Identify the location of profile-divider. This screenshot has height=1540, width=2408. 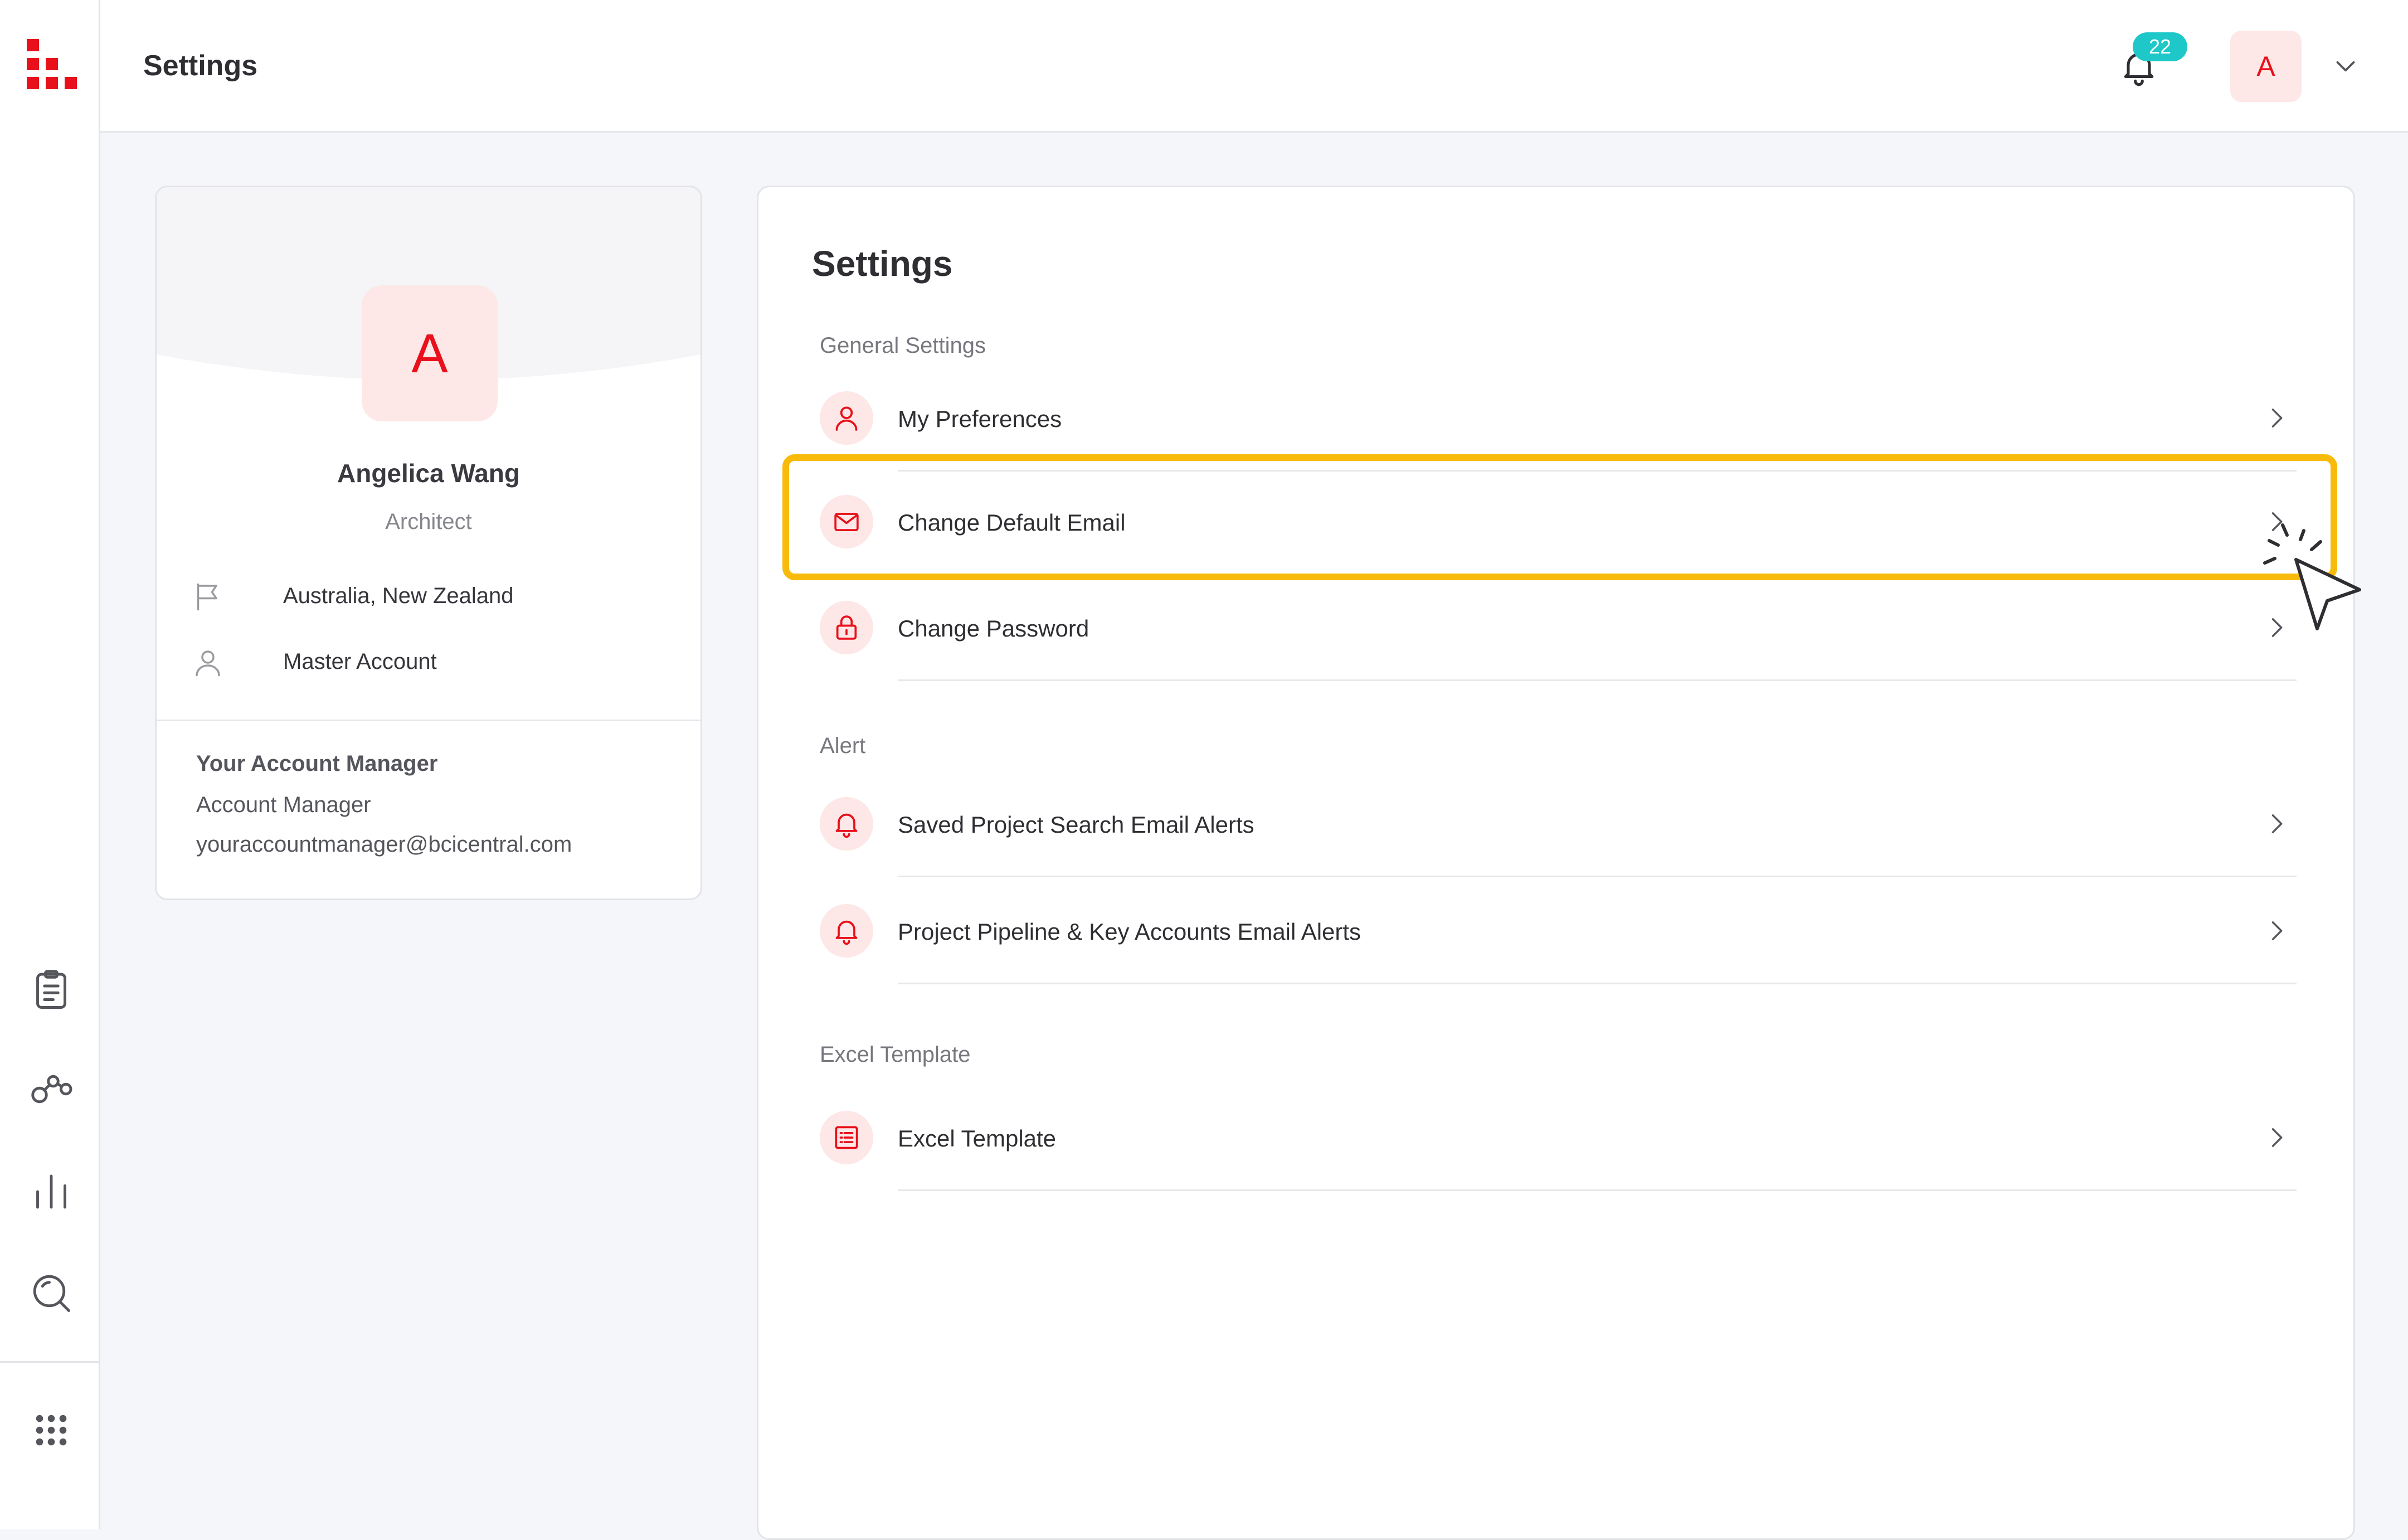
(429, 720).